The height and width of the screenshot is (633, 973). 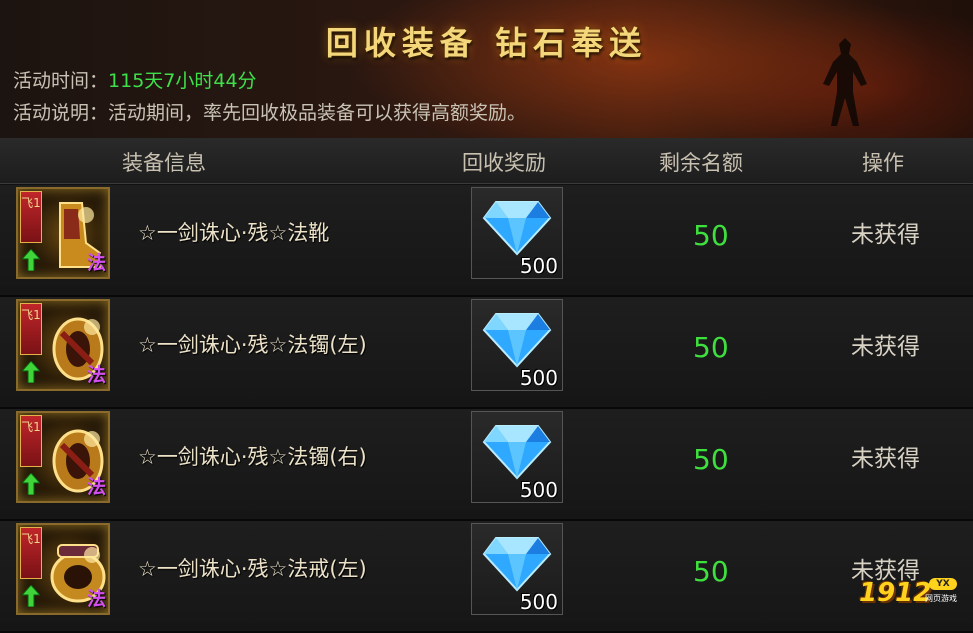 I want to click on event-time-line: 活动时间：115天7小时44分, so click(x=135, y=79).